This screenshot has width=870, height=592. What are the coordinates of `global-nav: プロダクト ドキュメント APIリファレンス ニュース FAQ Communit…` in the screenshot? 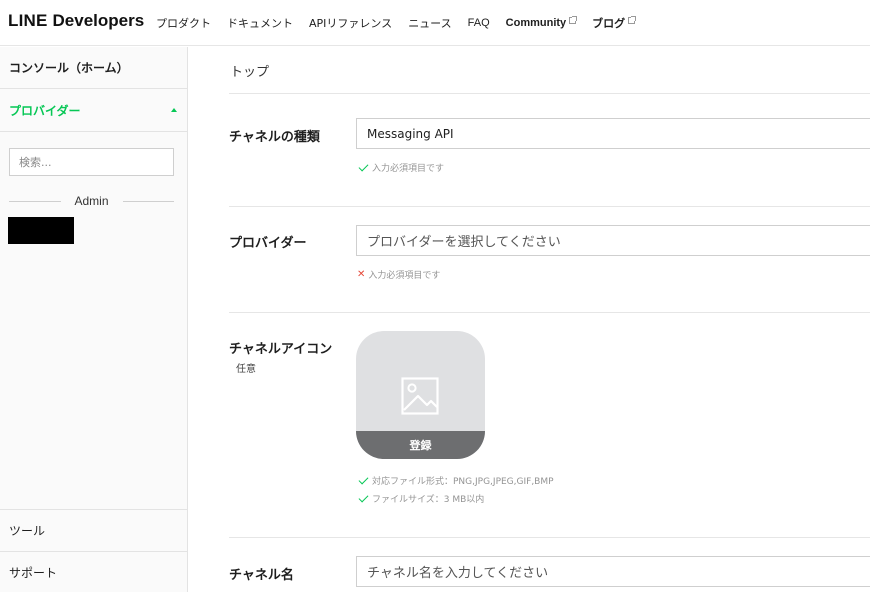 It's located at (403, 23).